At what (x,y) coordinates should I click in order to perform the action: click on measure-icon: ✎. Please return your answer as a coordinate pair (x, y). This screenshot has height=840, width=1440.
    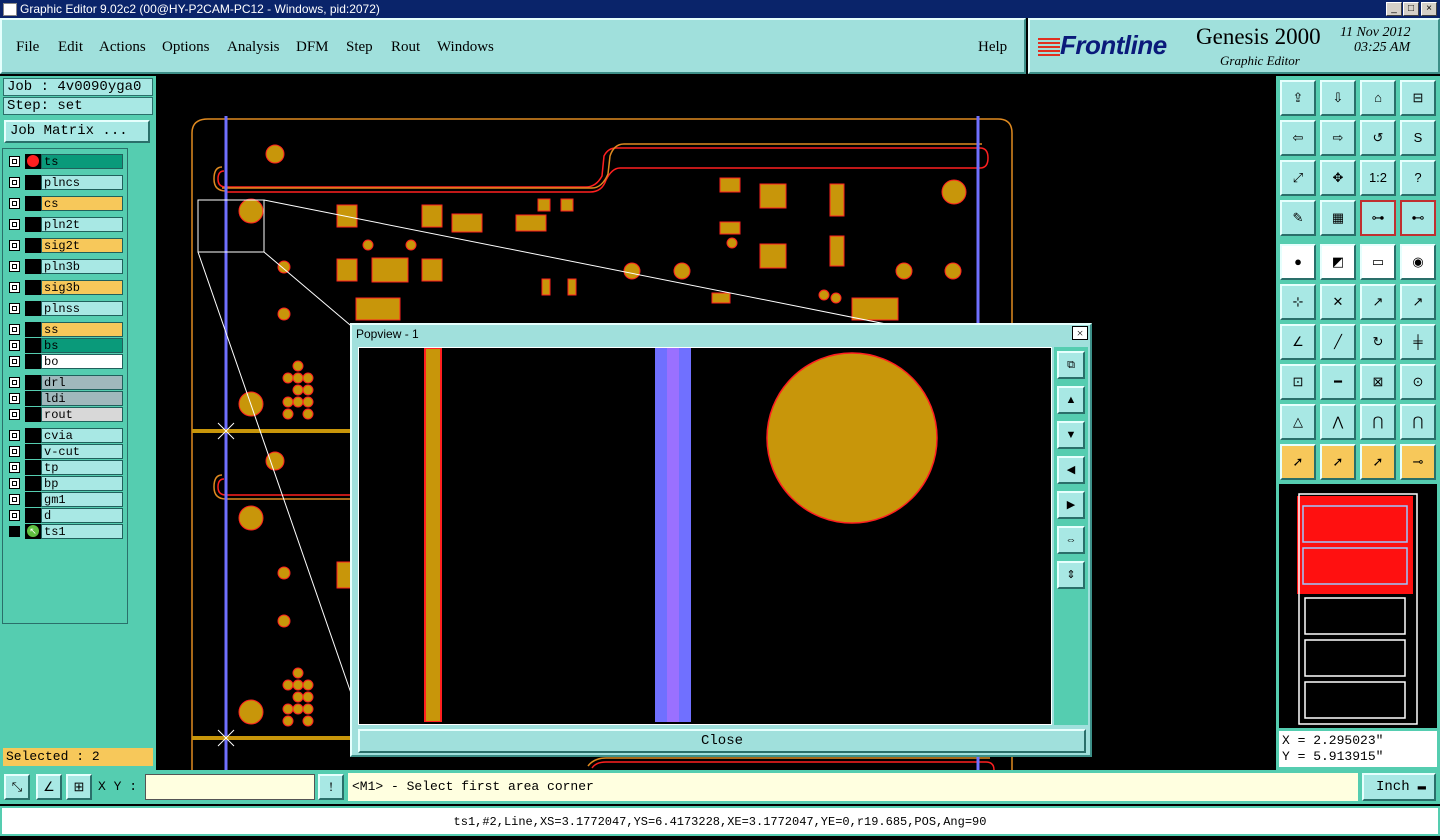
    Looking at the image, I should click on (1298, 218).